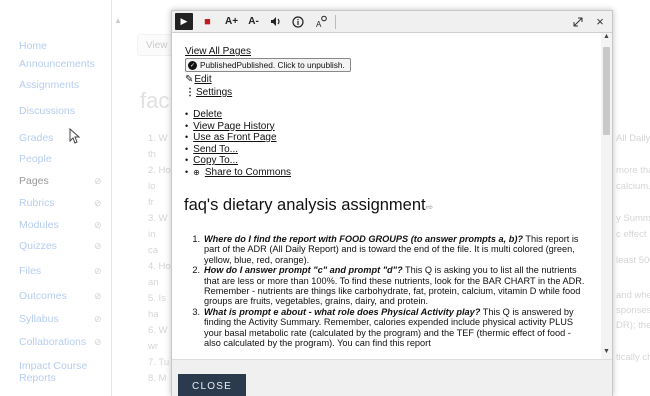 The width and height of the screenshot is (650, 396). What do you see at coordinates (606, 353) in the screenshot?
I see `scroll-down-icon: ▼` at bounding box center [606, 353].